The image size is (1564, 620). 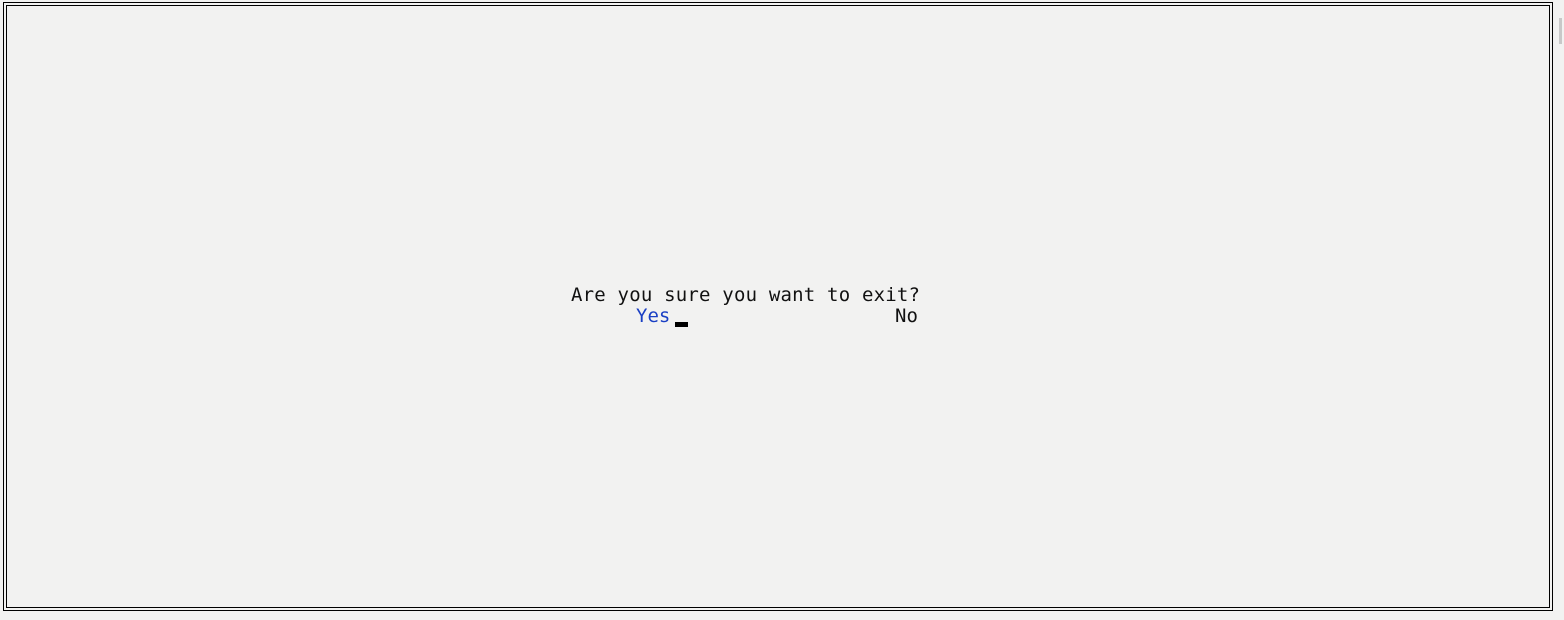 What do you see at coordinates (1561, 310) in the screenshot?
I see `scrollbar` at bounding box center [1561, 310].